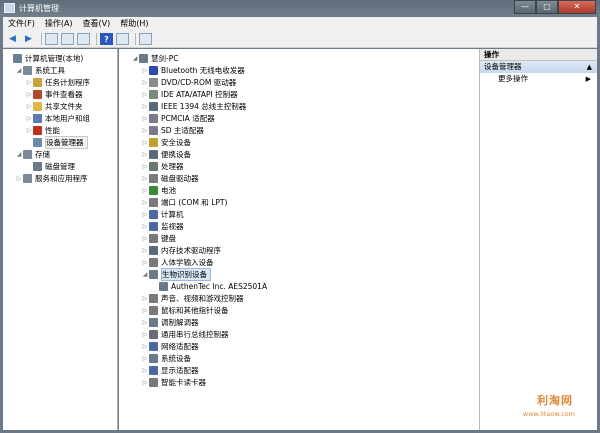  What do you see at coordinates (170, 346) in the screenshot?
I see `device-item: ▷ 网络适配器` at bounding box center [170, 346].